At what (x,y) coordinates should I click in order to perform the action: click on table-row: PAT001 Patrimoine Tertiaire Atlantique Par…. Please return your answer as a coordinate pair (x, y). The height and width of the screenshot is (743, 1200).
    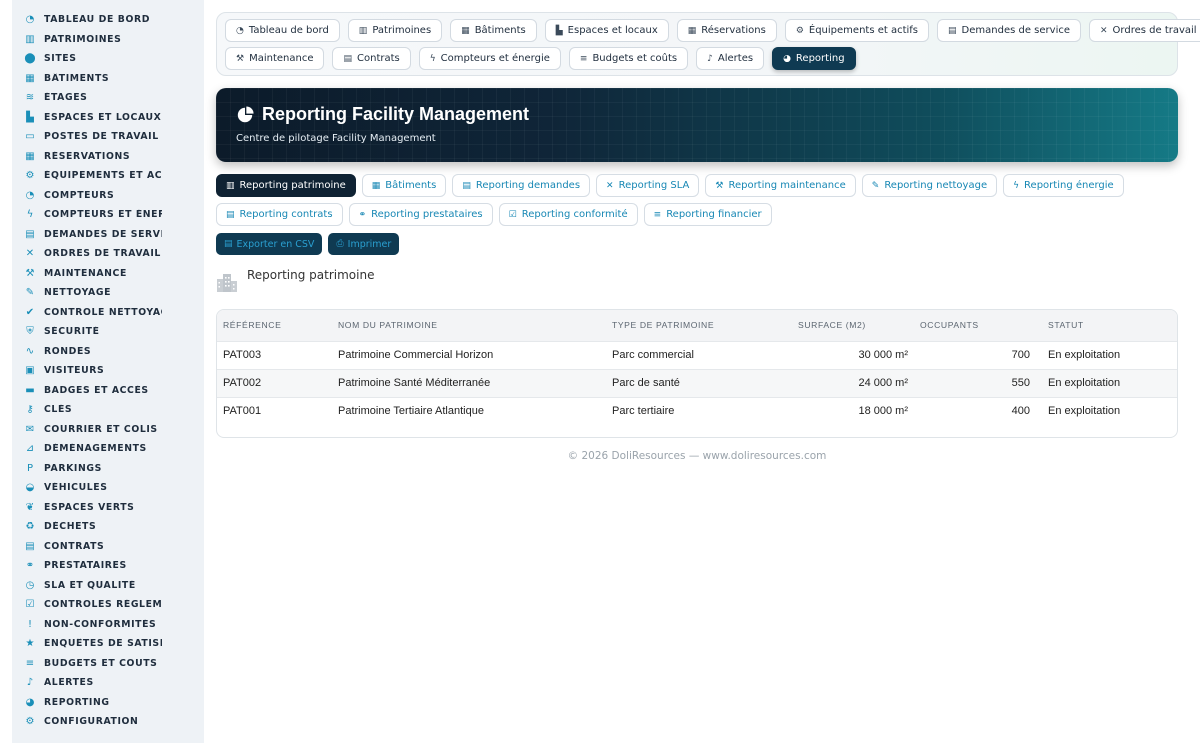
    Looking at the image, I should click on (697, 410).